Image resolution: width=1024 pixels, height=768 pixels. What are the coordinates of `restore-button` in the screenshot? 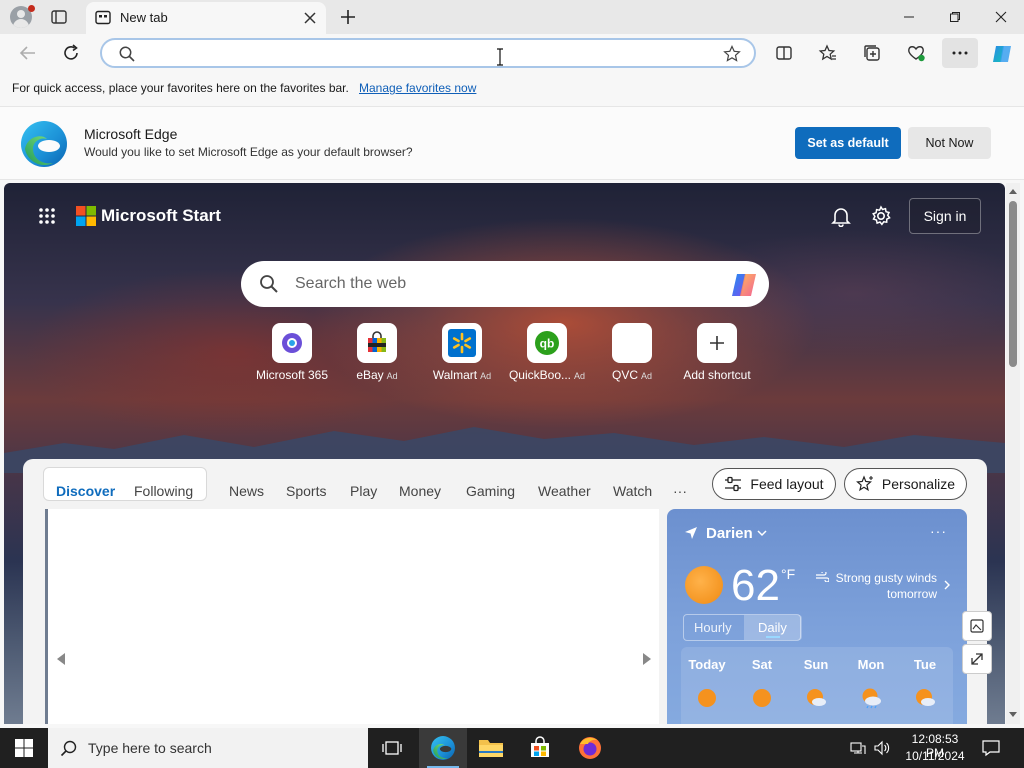 It's located at (955, 17).